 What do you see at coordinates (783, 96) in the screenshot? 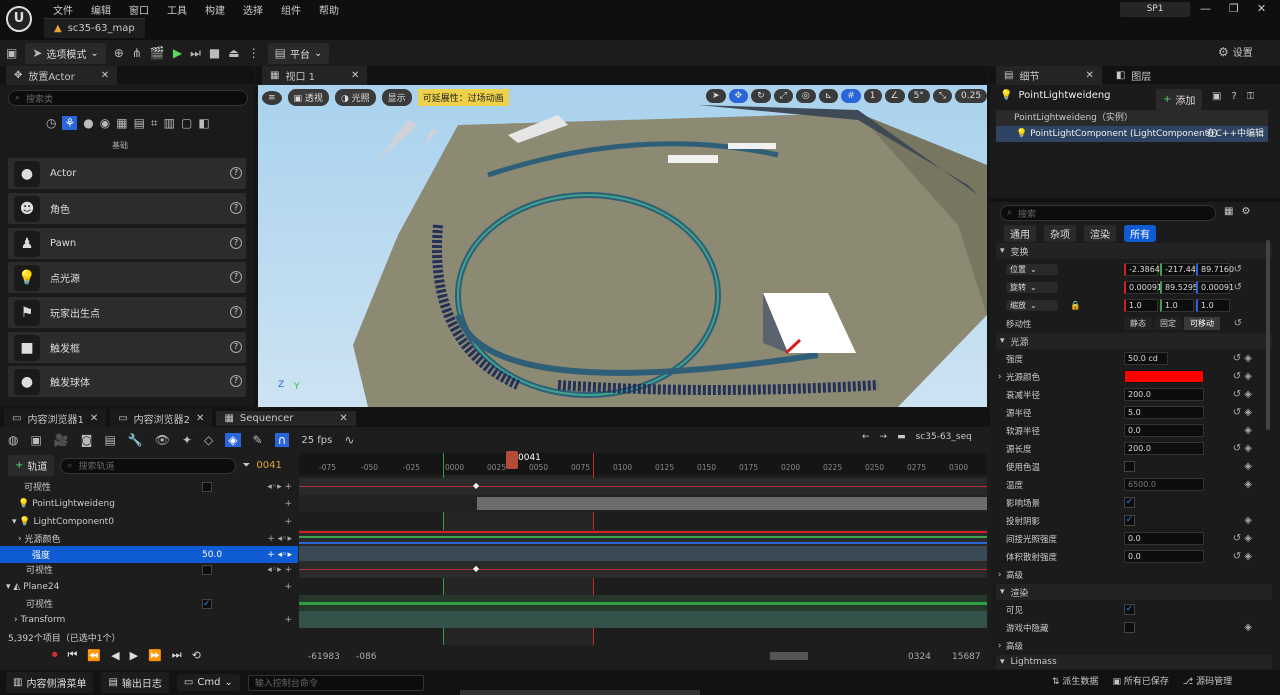
I see `scale-tool-icon: ⤢` at bounding box center [783, 96].